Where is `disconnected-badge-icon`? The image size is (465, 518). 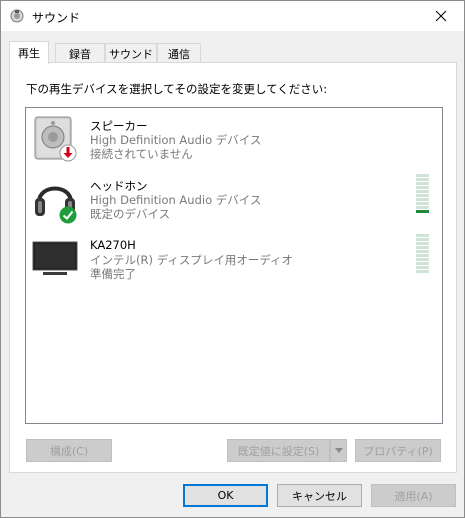 disconnected-badge-icon is located at coordinates (68, 153).